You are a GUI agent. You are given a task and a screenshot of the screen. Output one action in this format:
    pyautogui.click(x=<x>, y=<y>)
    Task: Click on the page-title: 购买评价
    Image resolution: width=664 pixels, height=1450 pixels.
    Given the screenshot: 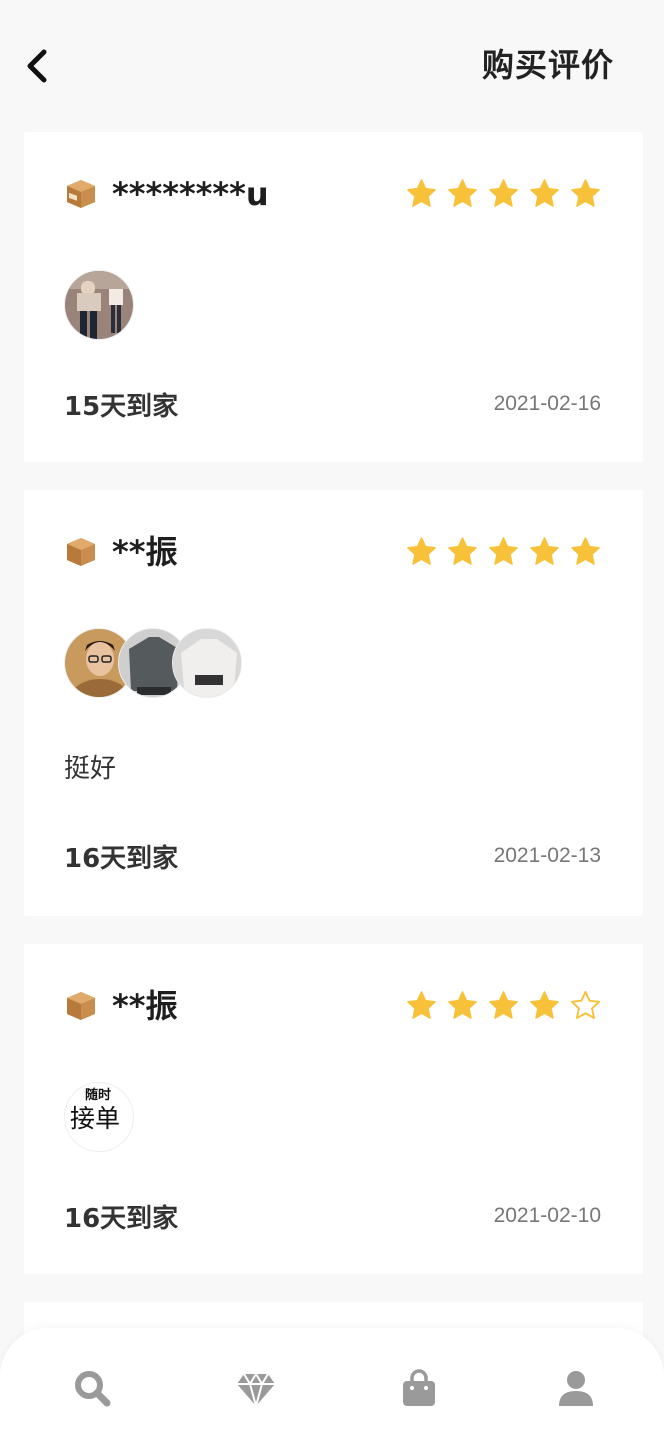 What is the action you would take?
    pyautogui.click(x=547, y=65)
    